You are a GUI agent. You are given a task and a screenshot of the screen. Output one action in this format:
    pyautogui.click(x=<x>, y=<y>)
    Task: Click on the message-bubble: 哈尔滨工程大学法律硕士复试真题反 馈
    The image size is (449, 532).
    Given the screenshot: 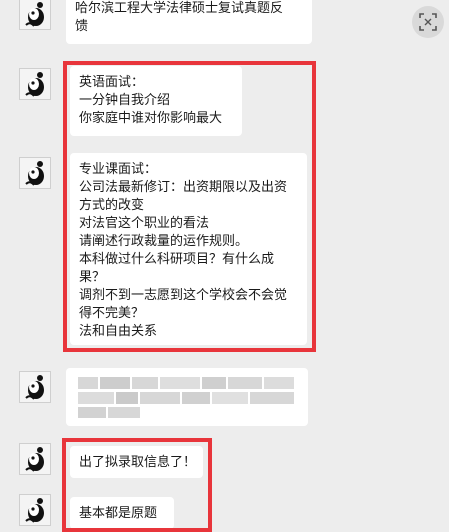 What is the action you would take?
    pyautogui.click(x=189, y=22)
    